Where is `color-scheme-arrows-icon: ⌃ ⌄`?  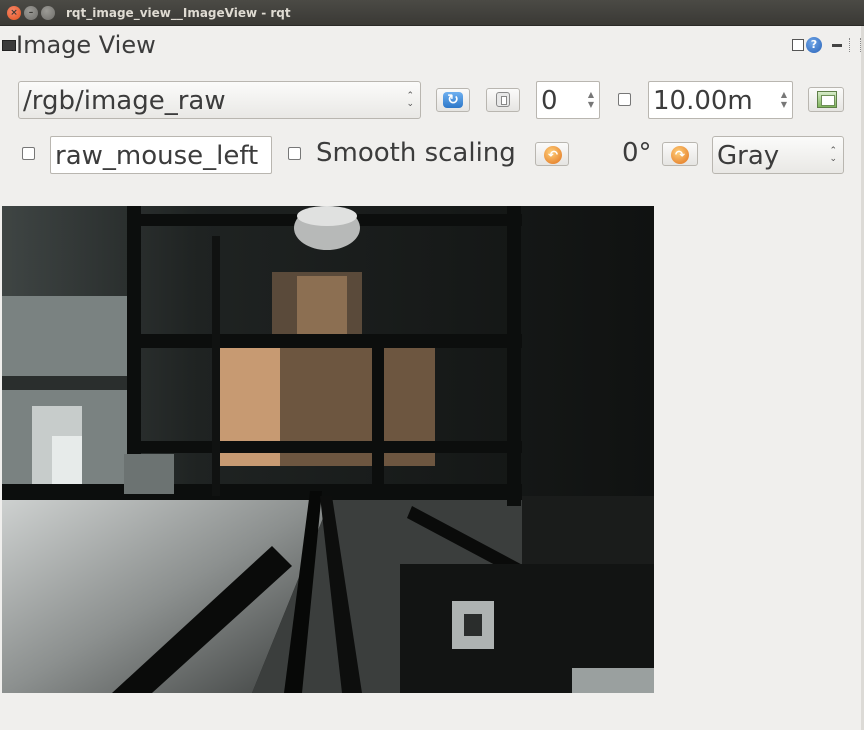
color-scheme-arrows-icon: ⌃ ⌄ is located at coordinates (833, 155).